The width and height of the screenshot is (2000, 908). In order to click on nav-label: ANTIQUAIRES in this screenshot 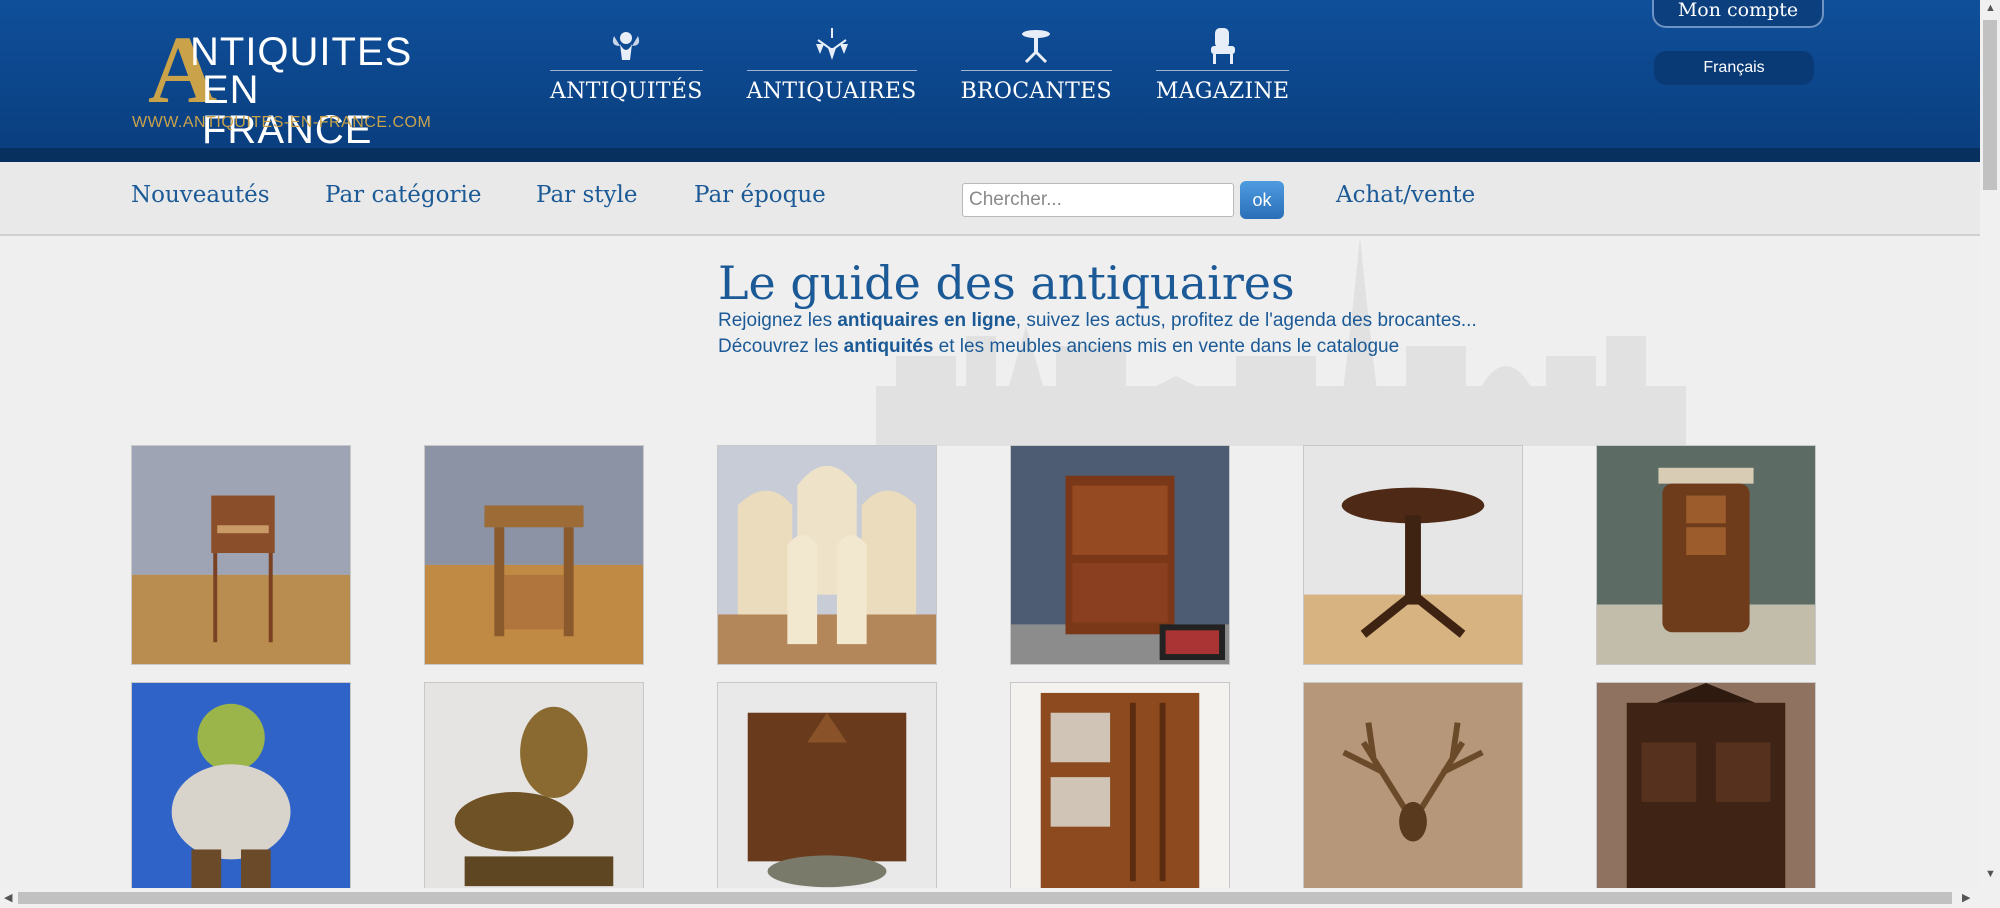, I will do `click(831, 91)`.